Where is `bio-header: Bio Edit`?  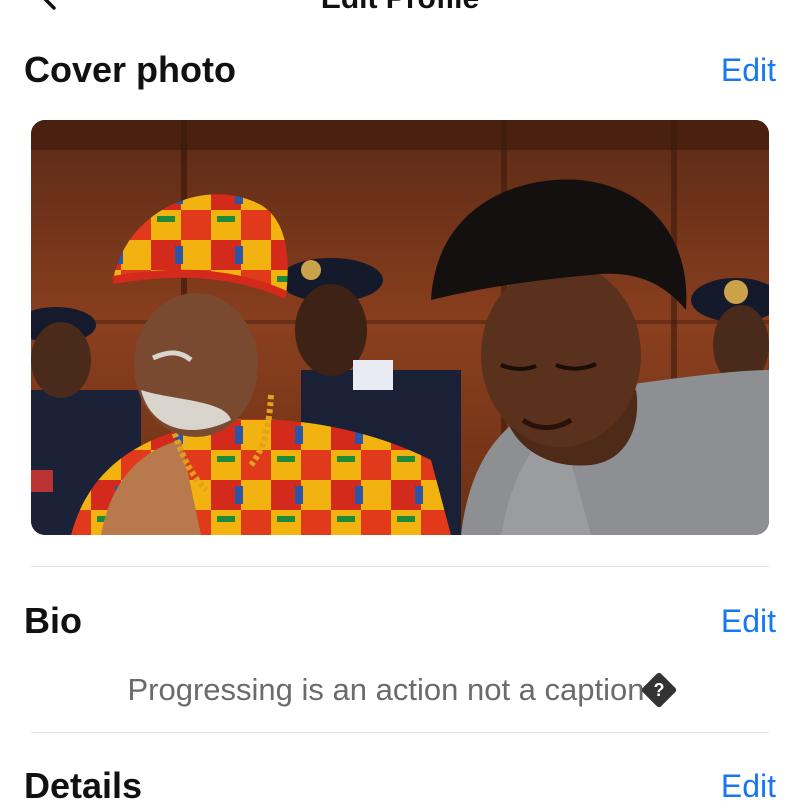
bio-header: Bio Edit is located at coordinates (400, 621).